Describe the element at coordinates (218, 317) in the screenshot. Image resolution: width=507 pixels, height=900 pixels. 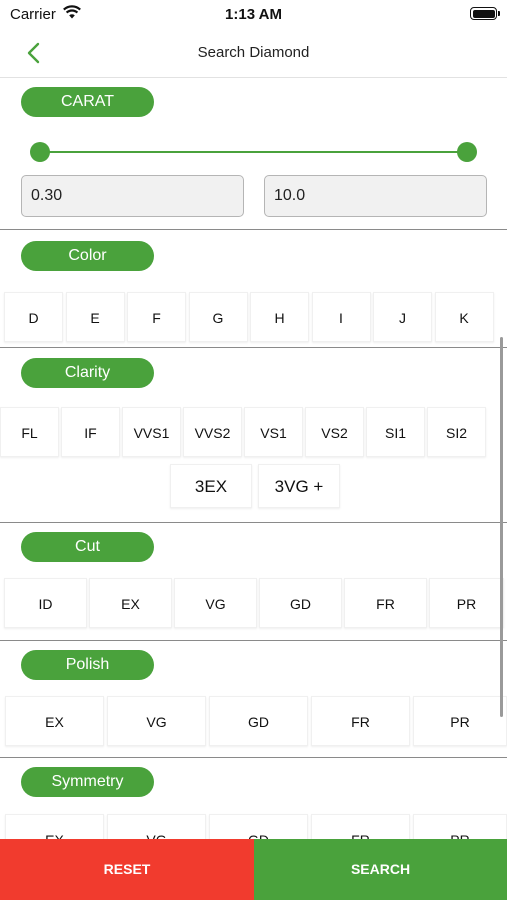
I see `color-option-g: G` at that location.